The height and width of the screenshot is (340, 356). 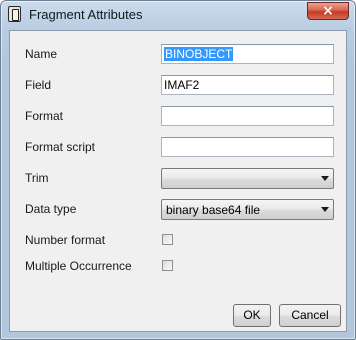 I want to click on data-type-row: Data type binary base64 file, so click(x=178, y=209).